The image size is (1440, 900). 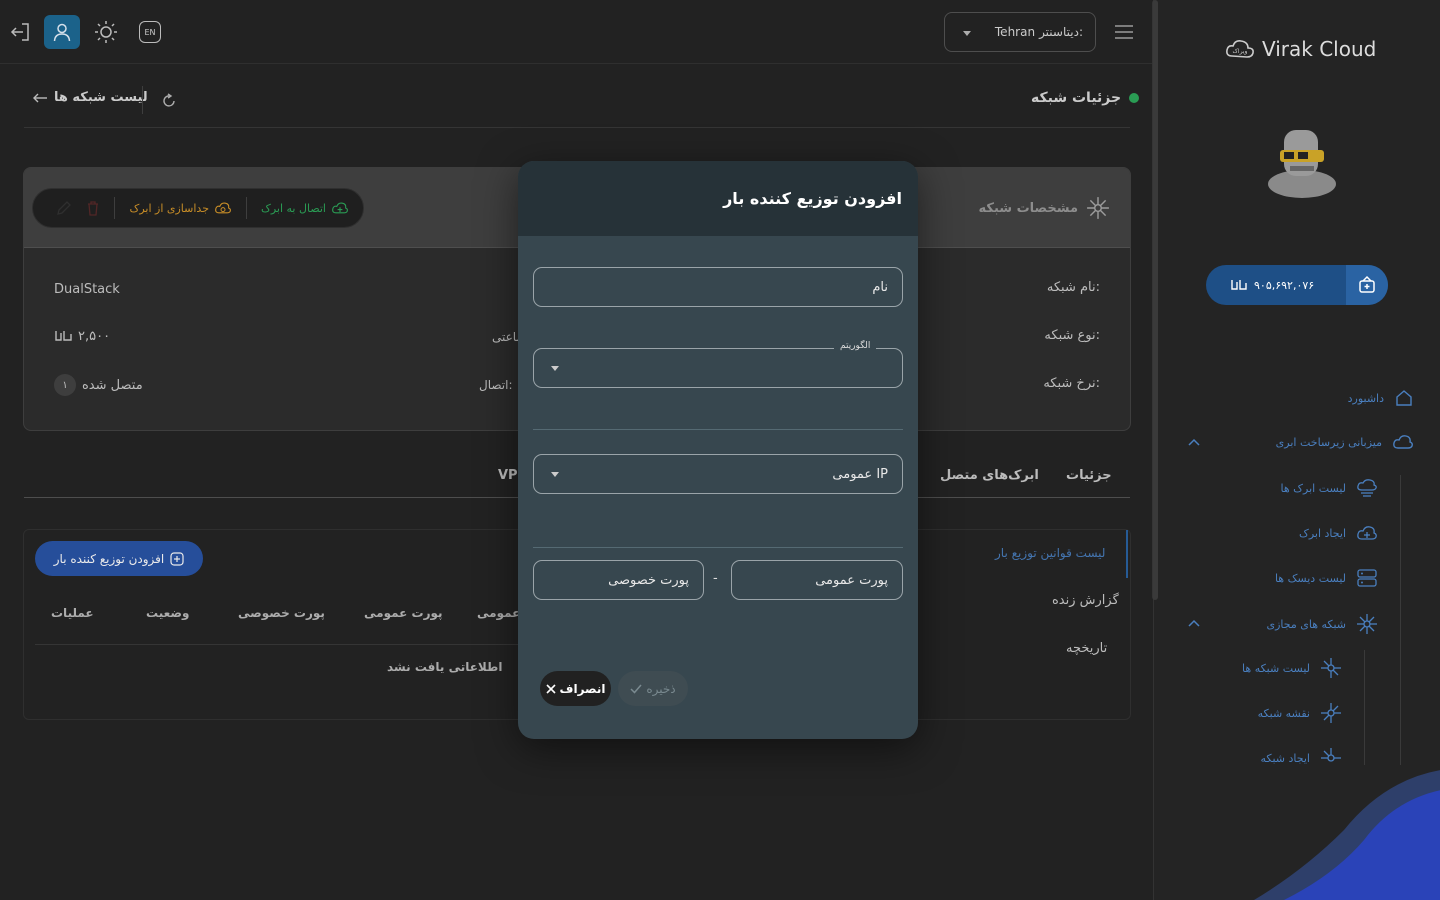 What do you see at coordinates (87, 289) in the screenshot?
I see `network-type-value: DualStack` at bounding box center [87, 289].